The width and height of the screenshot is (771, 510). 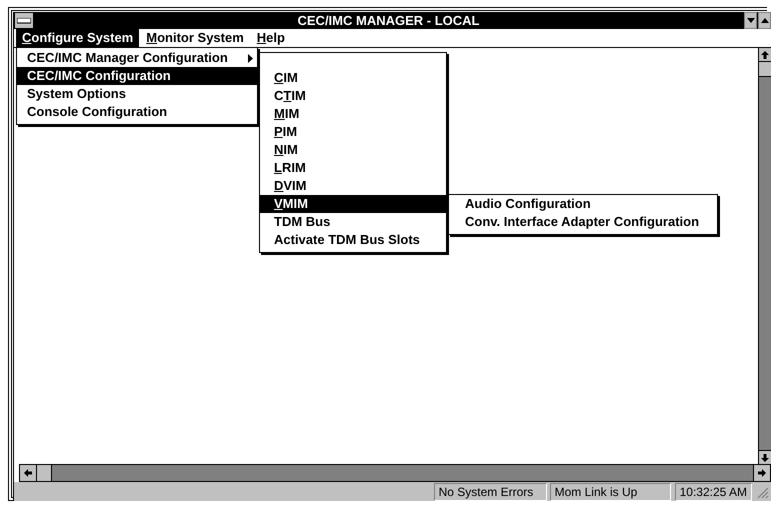 What do you see at coordinates (353, 204) in the screenshot?
I see `menu-item: VMIM` at bounding box center [353, 204].